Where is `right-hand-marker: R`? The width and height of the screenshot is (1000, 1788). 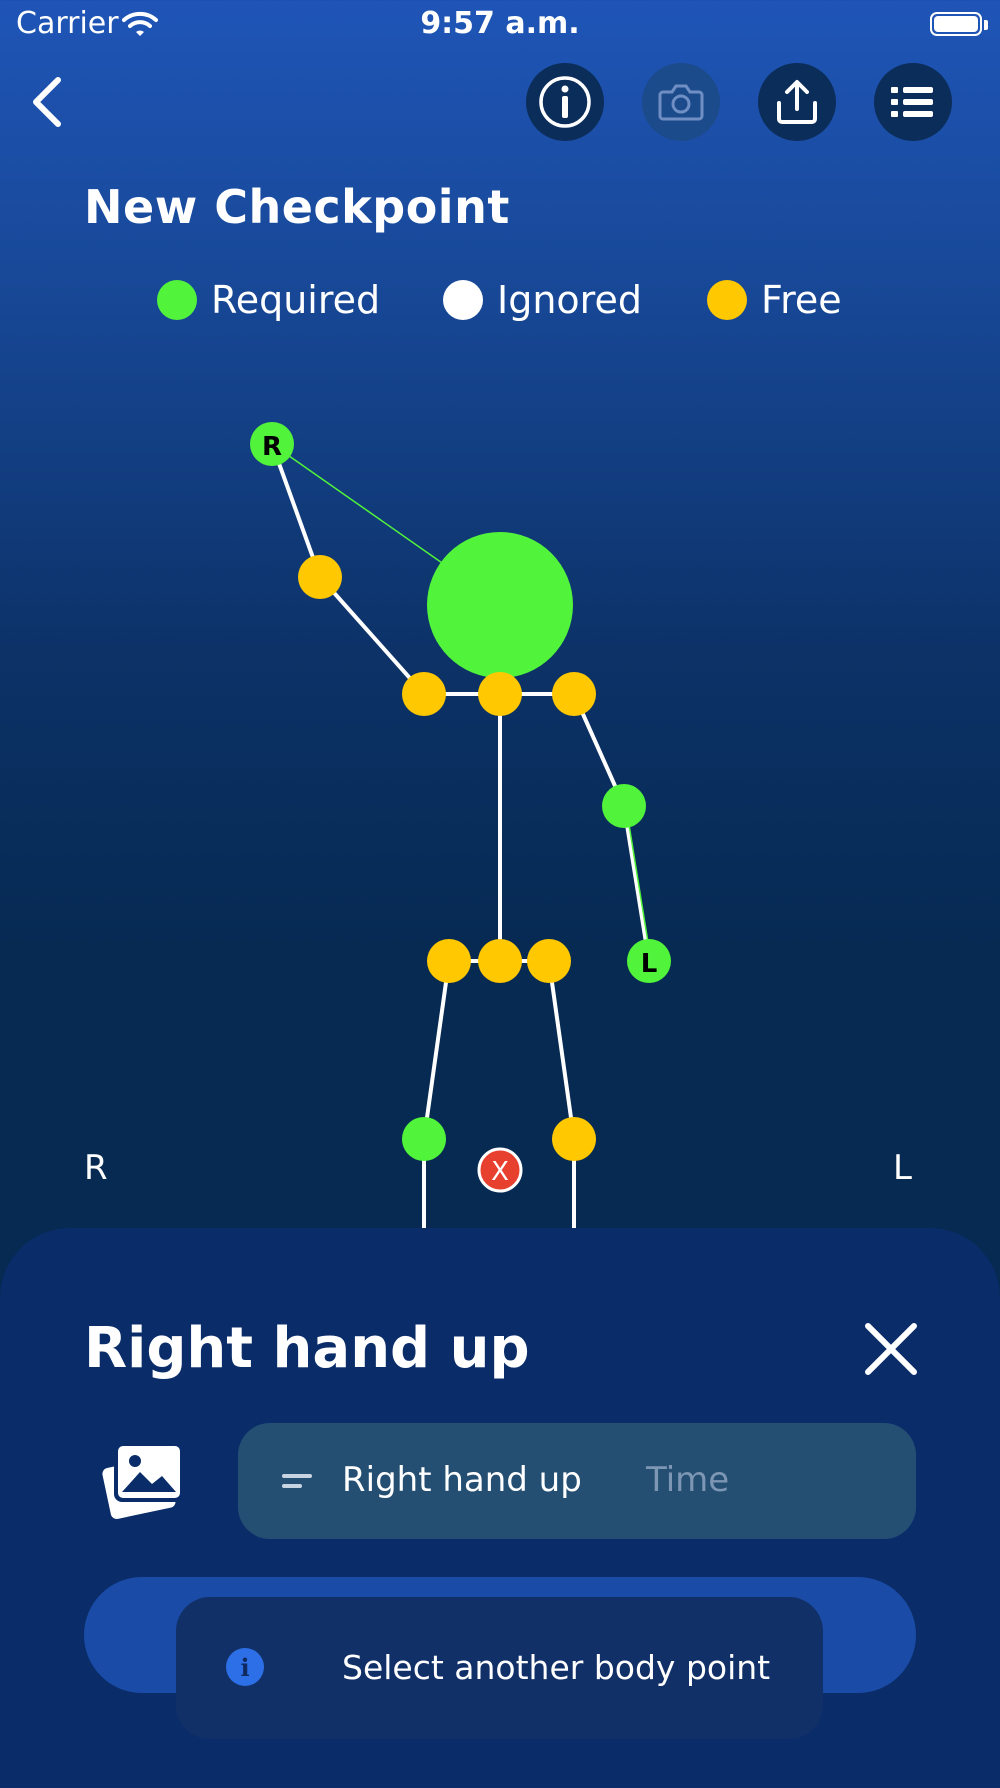
right-hand-marker: R is located at coordinates (272, 447).